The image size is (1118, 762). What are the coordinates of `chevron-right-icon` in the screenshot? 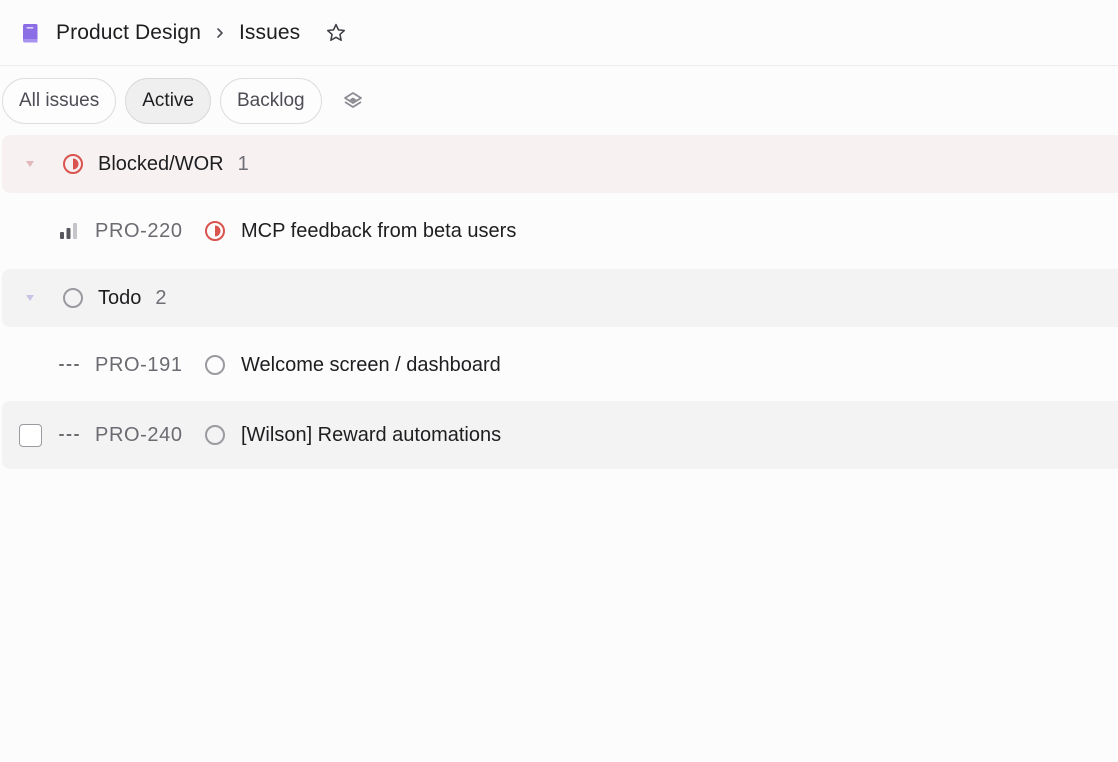 It's located at (221, 33).